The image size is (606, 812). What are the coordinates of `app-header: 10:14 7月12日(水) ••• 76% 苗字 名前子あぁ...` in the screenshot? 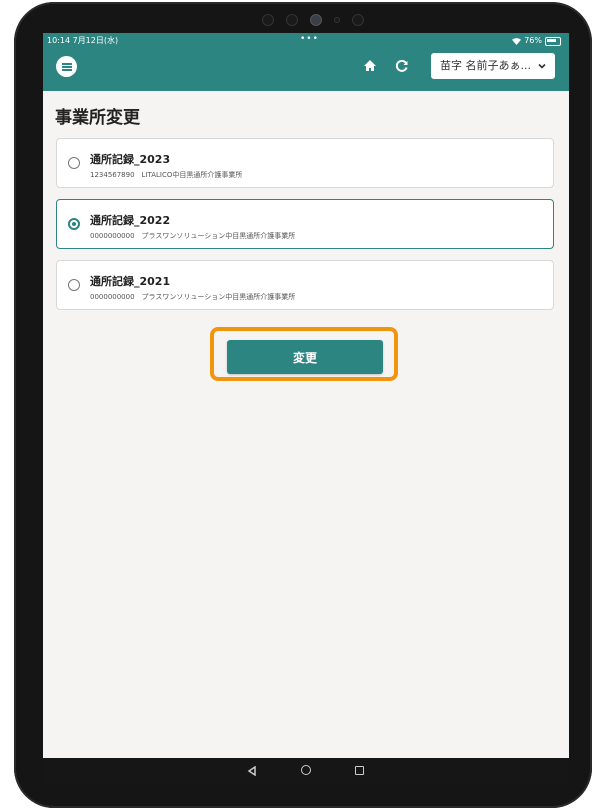 It's located at (306, 62).